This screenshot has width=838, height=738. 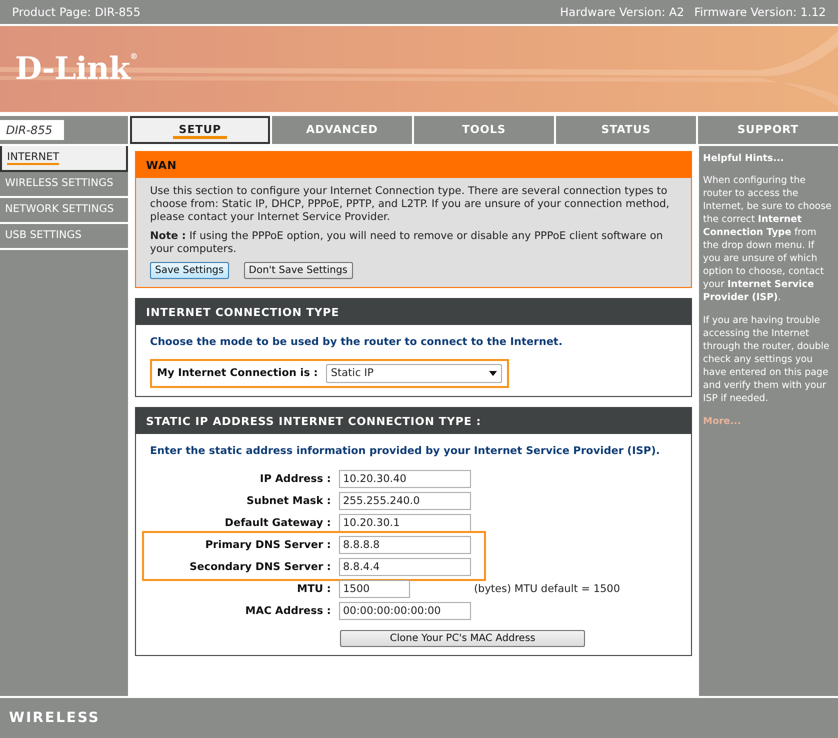 I want to click on product-page-text: Product Page: DIR-855, so click(x=76, y=12).